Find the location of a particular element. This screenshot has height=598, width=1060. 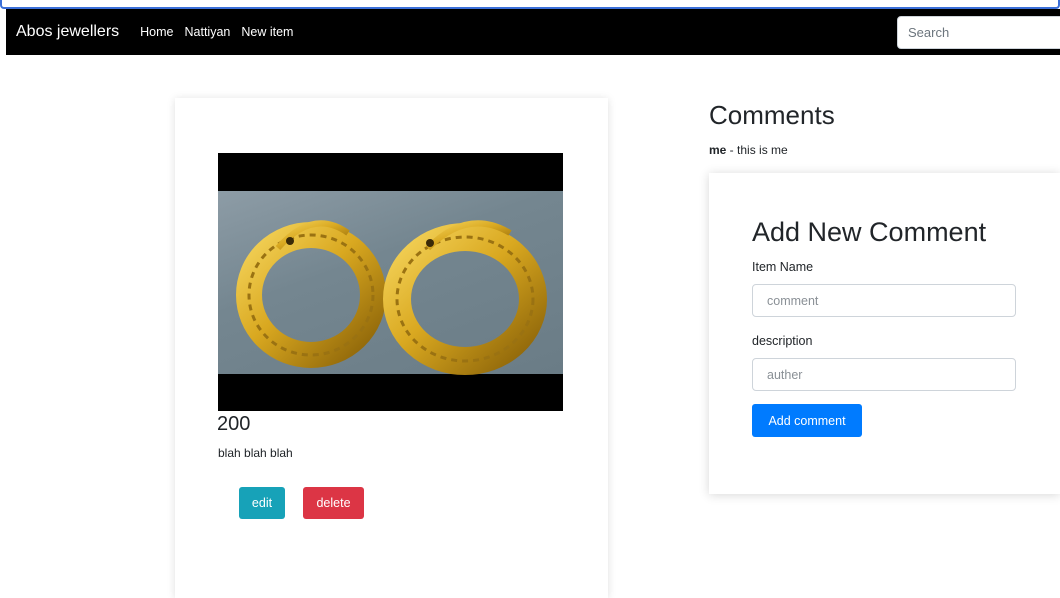

brand-link: Abos jewellers is located at coordinates (67, 32).